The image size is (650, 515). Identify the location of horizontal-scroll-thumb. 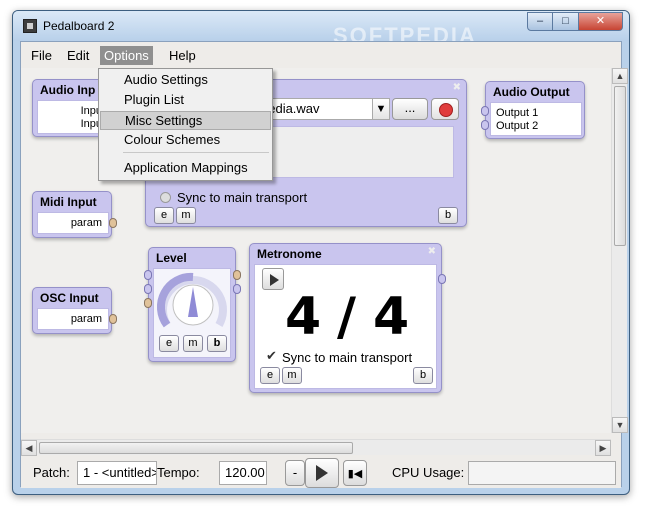
(196, 448).